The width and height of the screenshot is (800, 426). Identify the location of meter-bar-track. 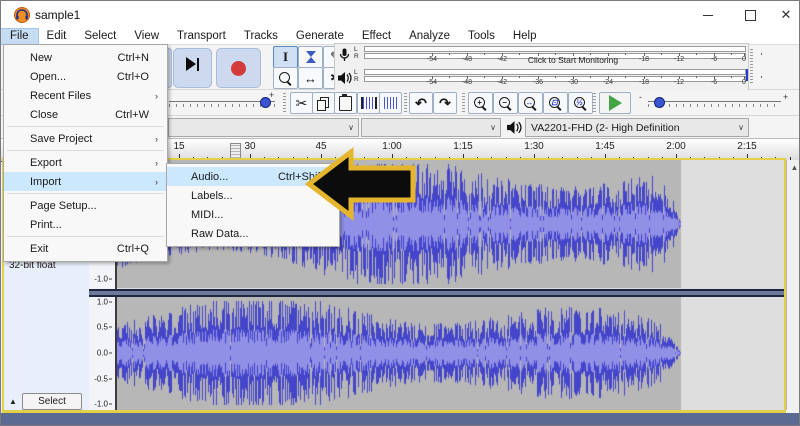
(555, 49).